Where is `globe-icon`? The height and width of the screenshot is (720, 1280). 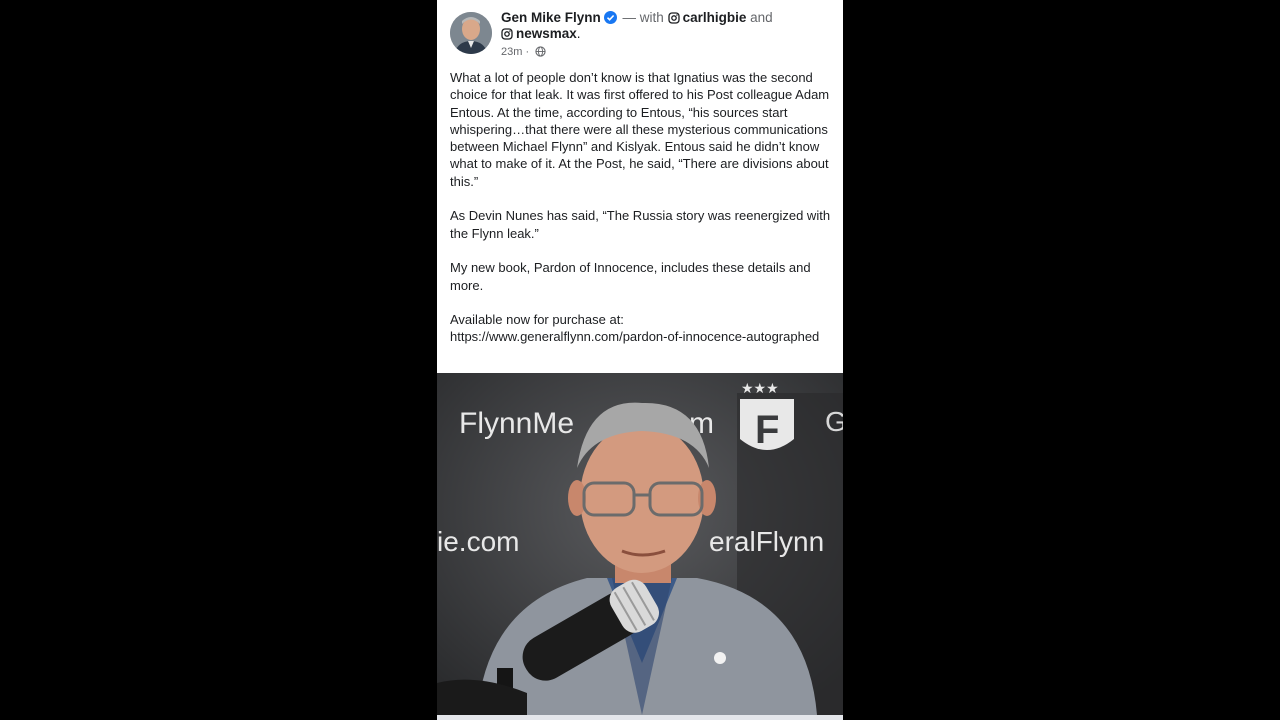 globe-icon is located at coordinates (540, 53).